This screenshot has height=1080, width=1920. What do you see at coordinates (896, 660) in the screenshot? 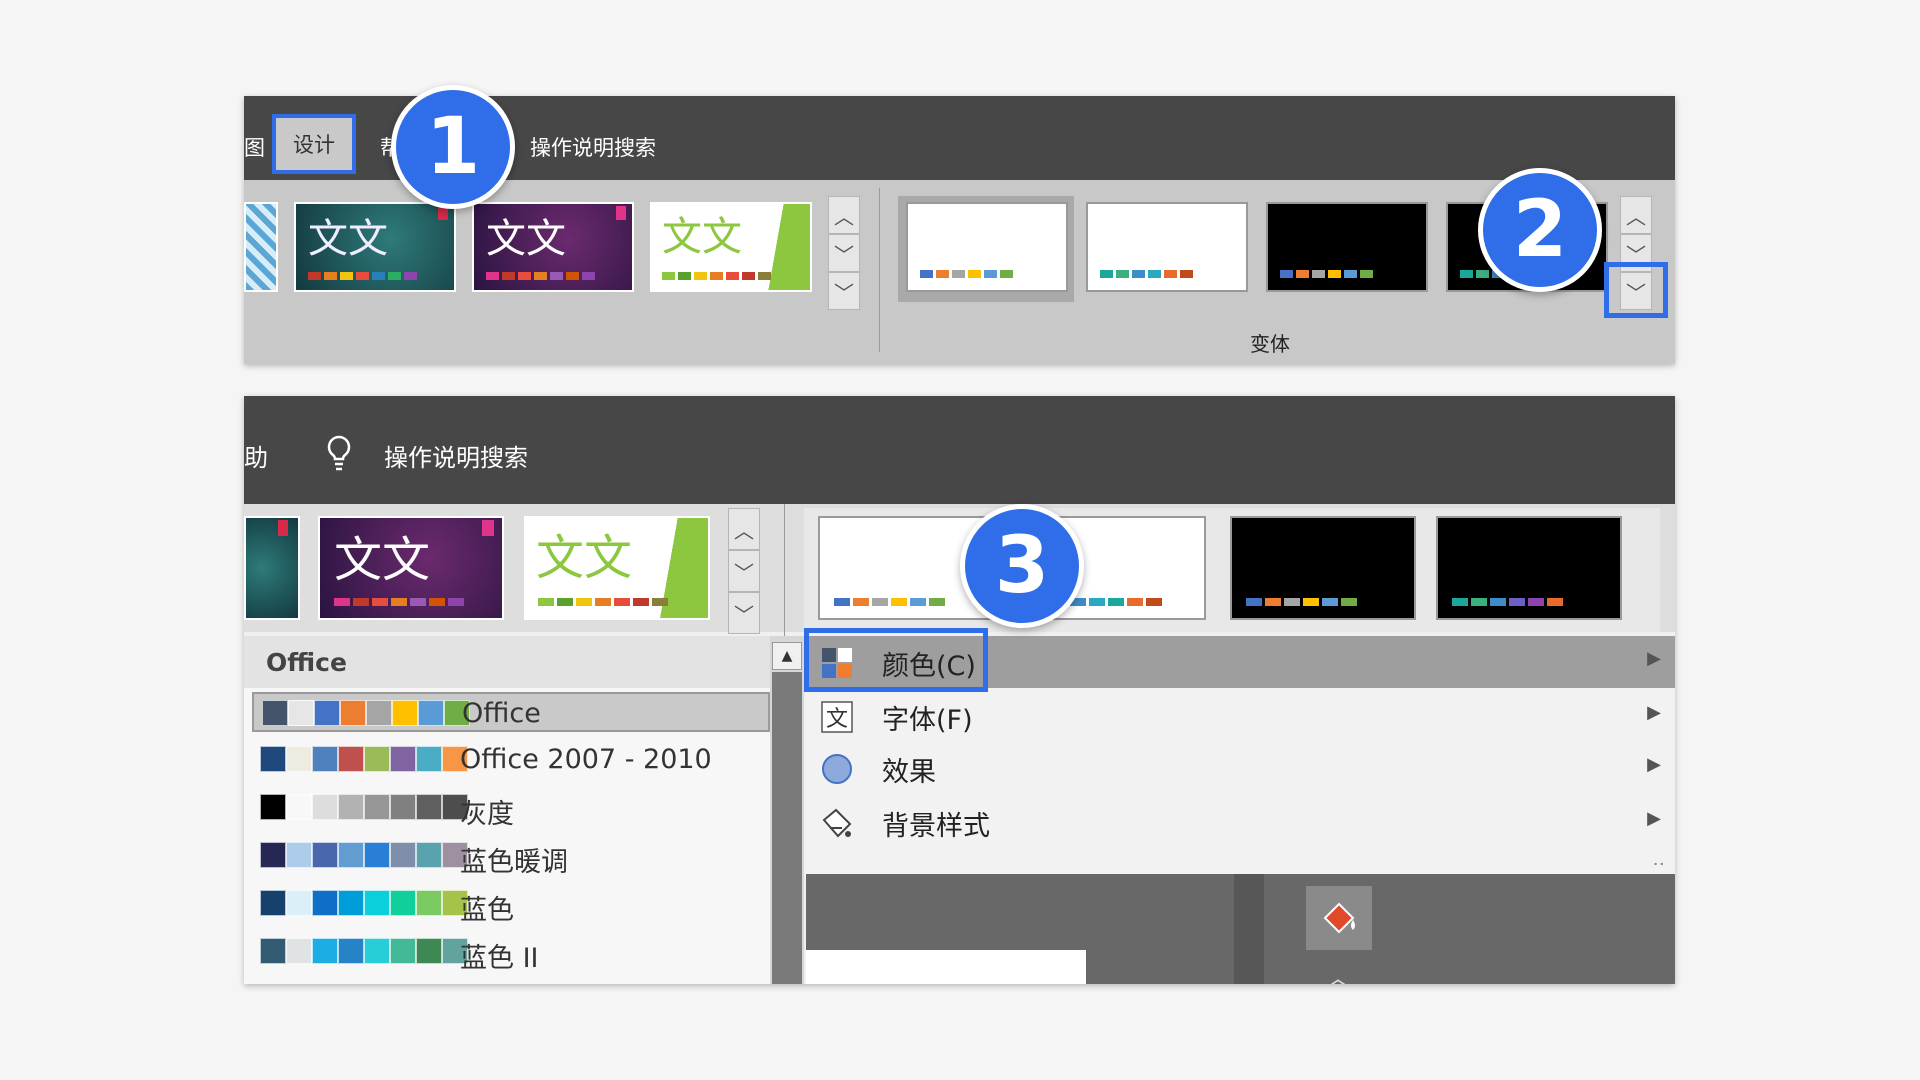
I see `colors-menu-highlight` at bounding box center [896, 660].